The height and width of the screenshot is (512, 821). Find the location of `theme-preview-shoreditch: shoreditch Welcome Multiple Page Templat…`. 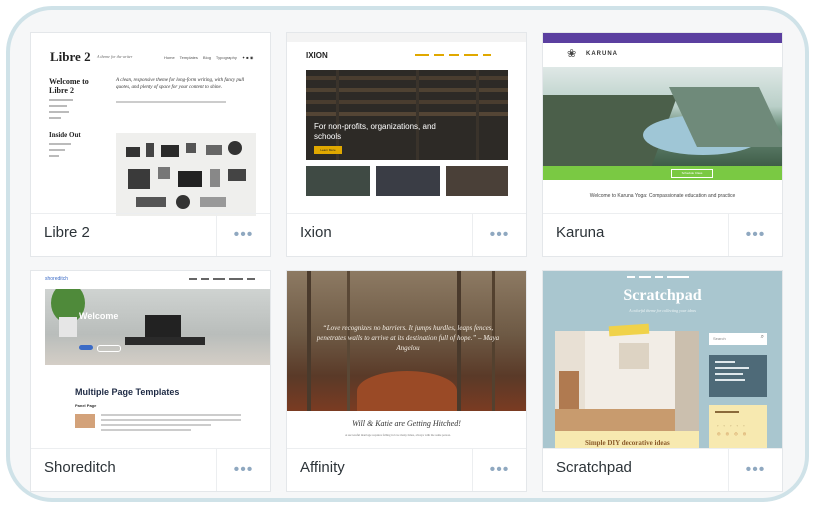

theme-preview-shoreditch: shoreditch Welcome Multiple Page Templat… is located at coordinates (150, 360).